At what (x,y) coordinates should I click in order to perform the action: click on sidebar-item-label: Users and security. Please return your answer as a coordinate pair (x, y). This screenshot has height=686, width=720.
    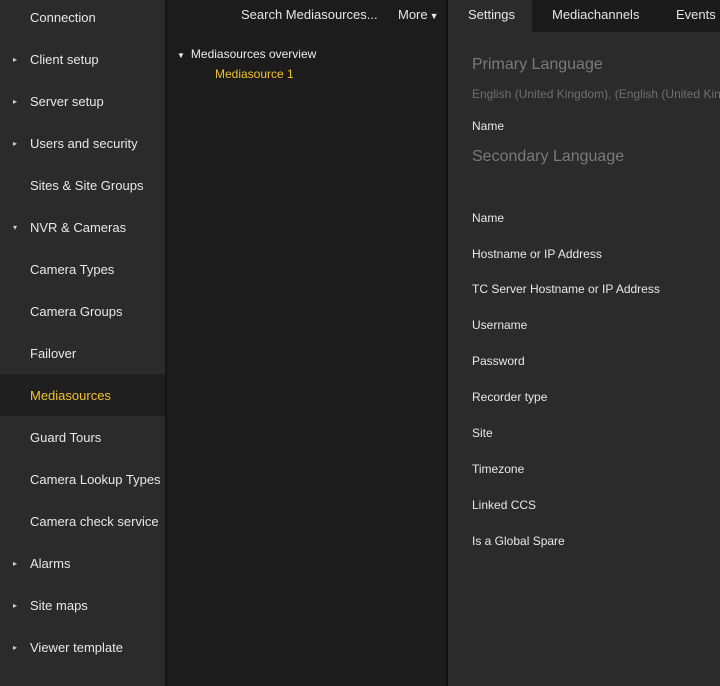
    Looking at the image, I should click on (84, 143).